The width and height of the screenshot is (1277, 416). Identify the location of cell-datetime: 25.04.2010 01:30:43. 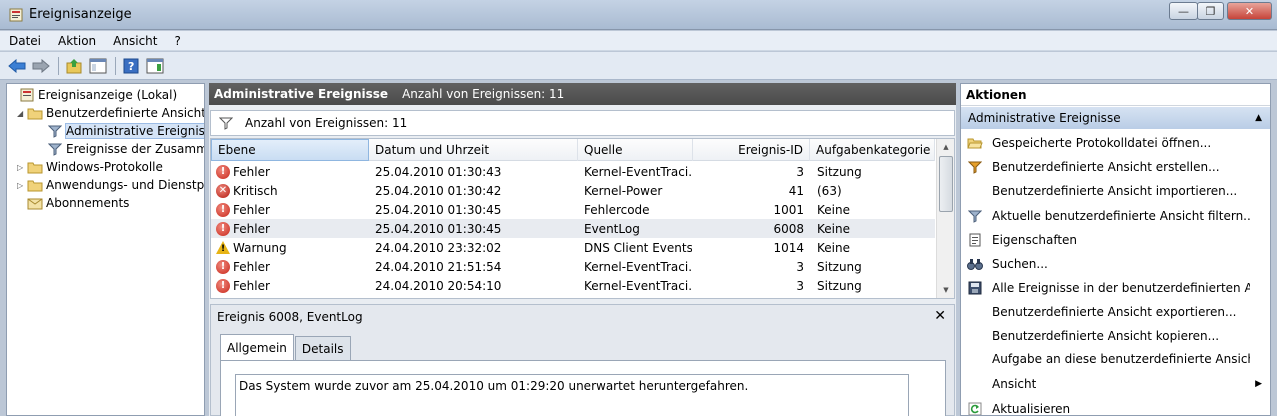
(438, 171).